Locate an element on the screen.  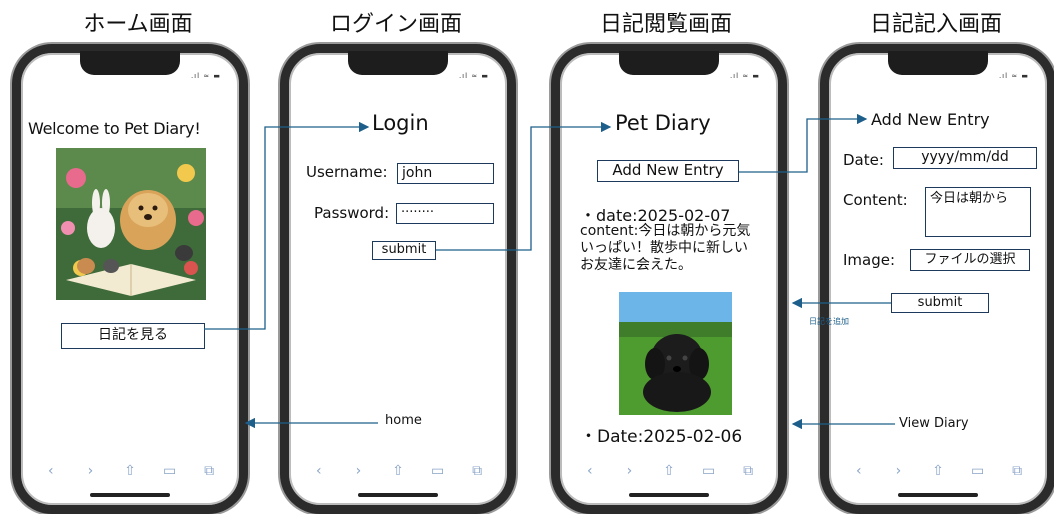
date-field: yyyy/mm/dd is located at coordinates (965, 158).